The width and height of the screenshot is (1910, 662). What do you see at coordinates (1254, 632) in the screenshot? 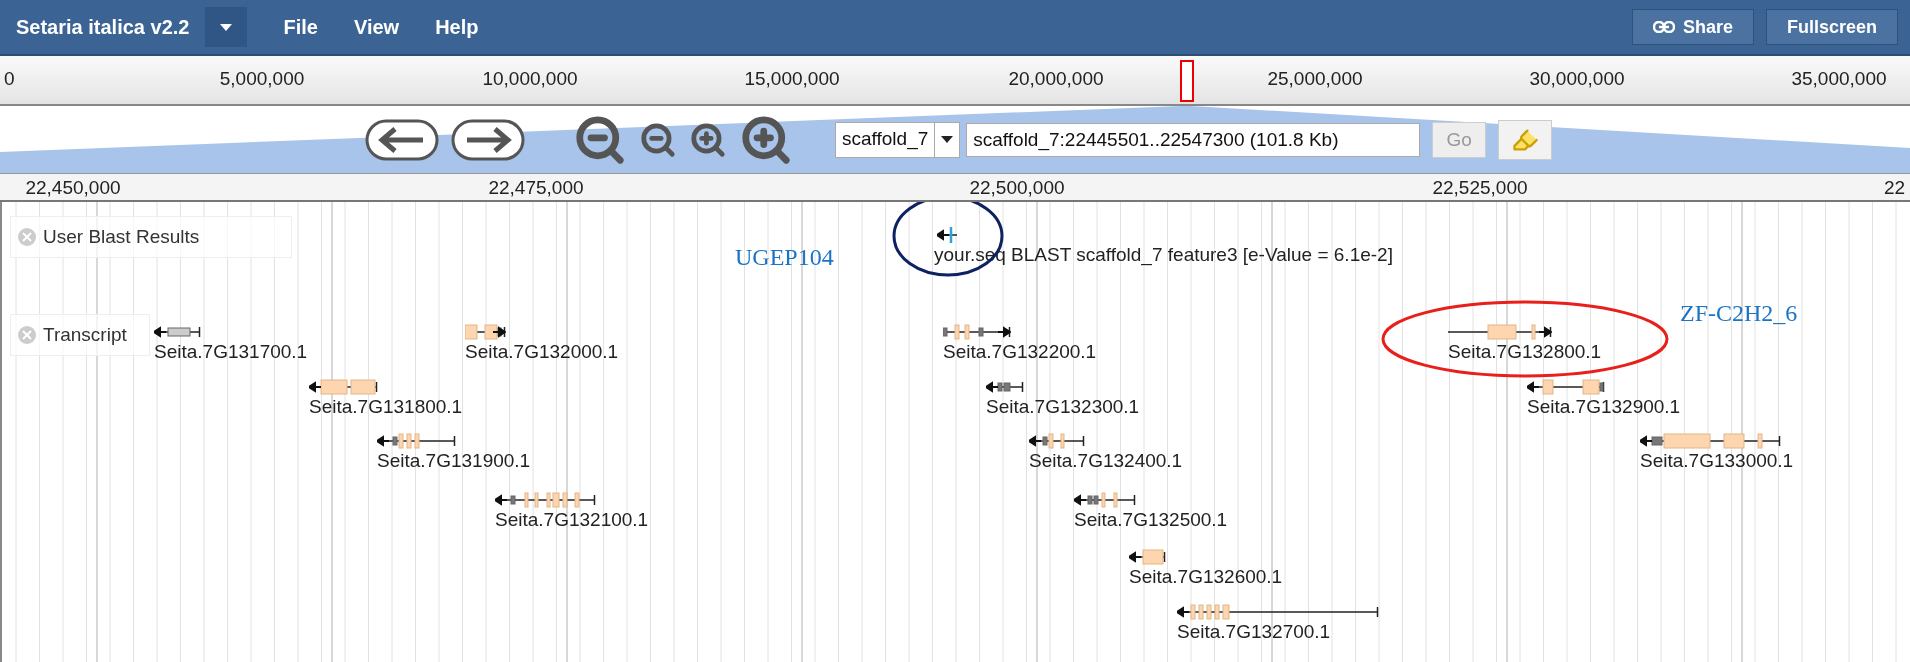
I see `transcript-label: Seita.7G132700.1` at bounding box center [1254, 632].